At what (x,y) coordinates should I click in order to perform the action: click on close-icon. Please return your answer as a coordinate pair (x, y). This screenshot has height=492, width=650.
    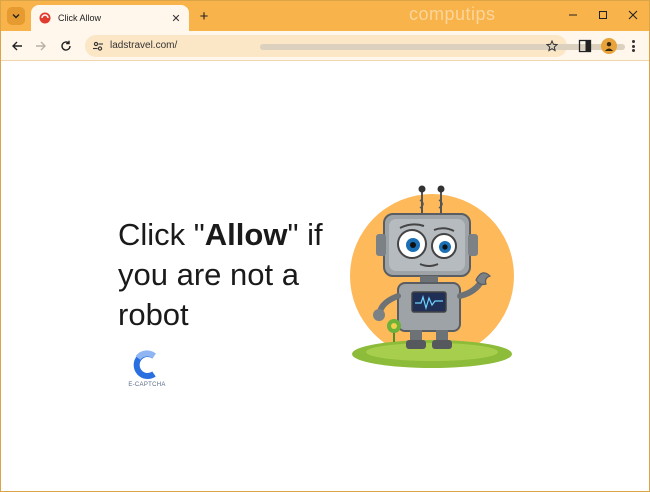
    Looking at the image, I should click on (633, 15).